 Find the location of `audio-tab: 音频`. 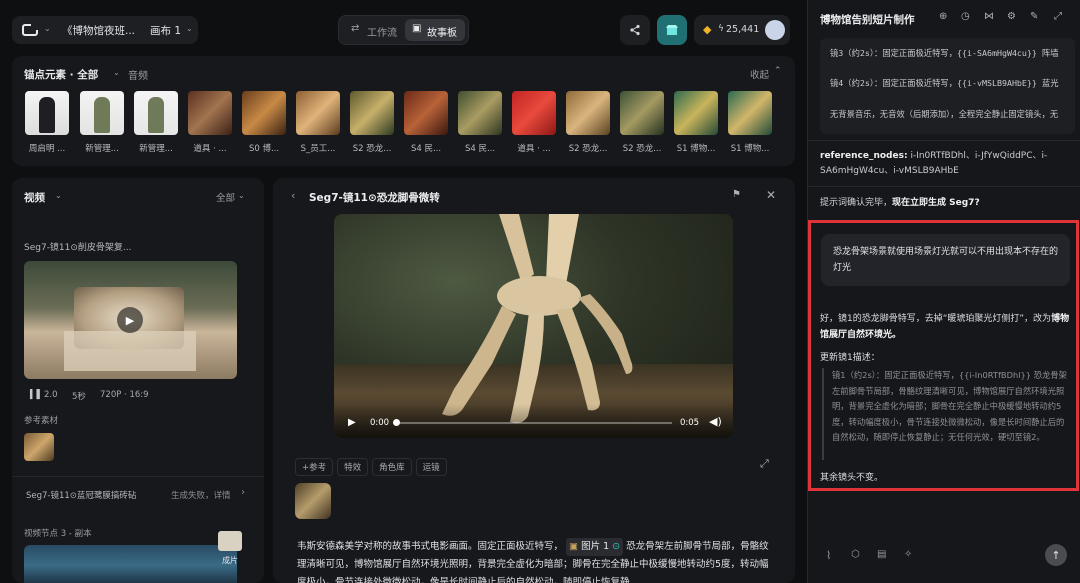

audio-tab: 音频 is located at coordinates (138, 74).